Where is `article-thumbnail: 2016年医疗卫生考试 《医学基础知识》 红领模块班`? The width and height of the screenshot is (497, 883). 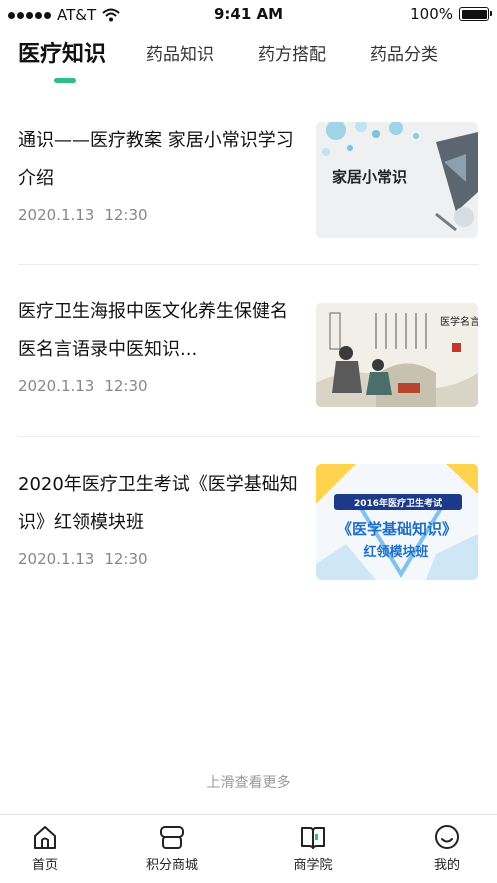 article-thumbnail: 2016年医疗卫生考试 《医学基础知识》 红领模块班 is located at coordinates (397, 522).